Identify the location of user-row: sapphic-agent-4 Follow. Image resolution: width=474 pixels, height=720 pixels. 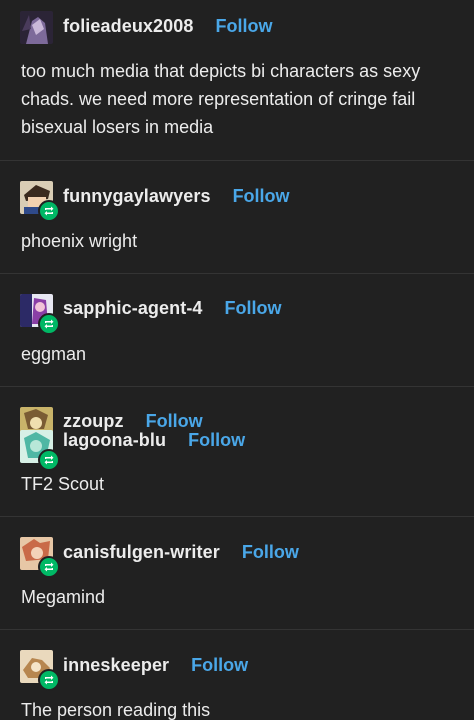
(172, 308).